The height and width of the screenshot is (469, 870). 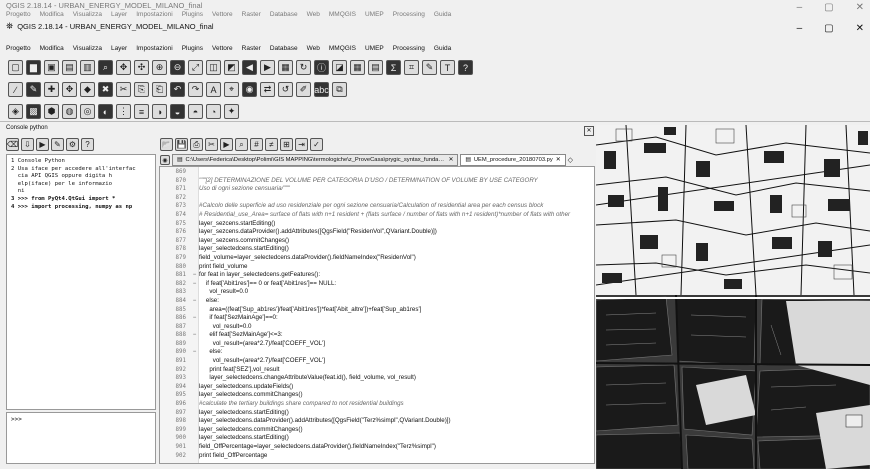 I want to click on uncomment-icon: ≠, so click(x=271, y=144).